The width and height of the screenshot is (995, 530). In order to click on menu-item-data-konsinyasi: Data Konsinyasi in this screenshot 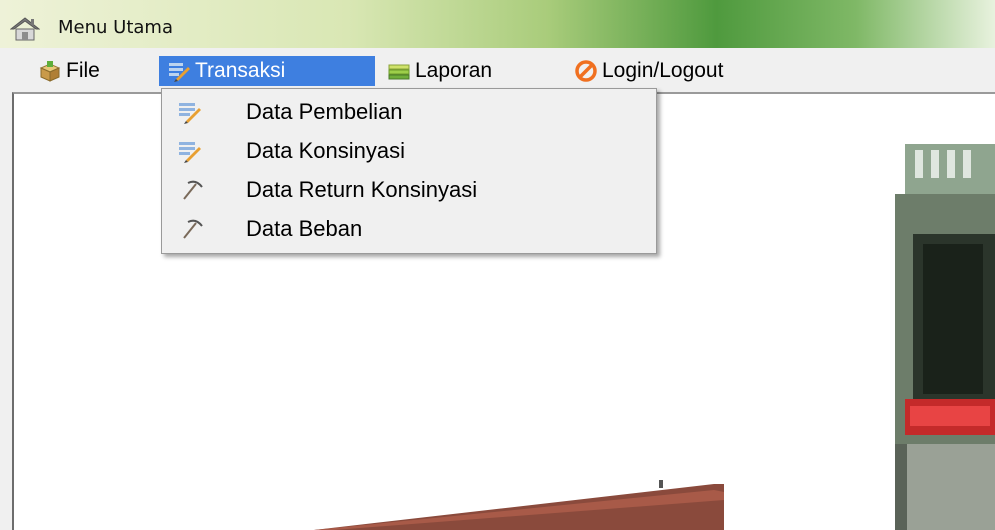, I will do `click(409, 151)`.